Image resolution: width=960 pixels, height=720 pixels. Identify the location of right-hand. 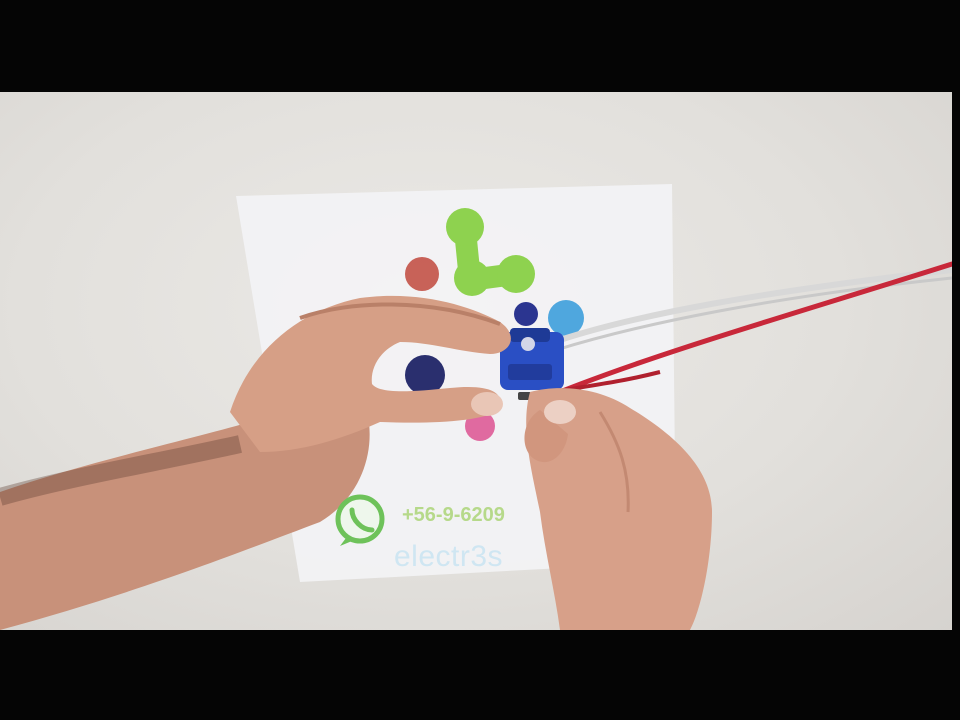
(618, 509).